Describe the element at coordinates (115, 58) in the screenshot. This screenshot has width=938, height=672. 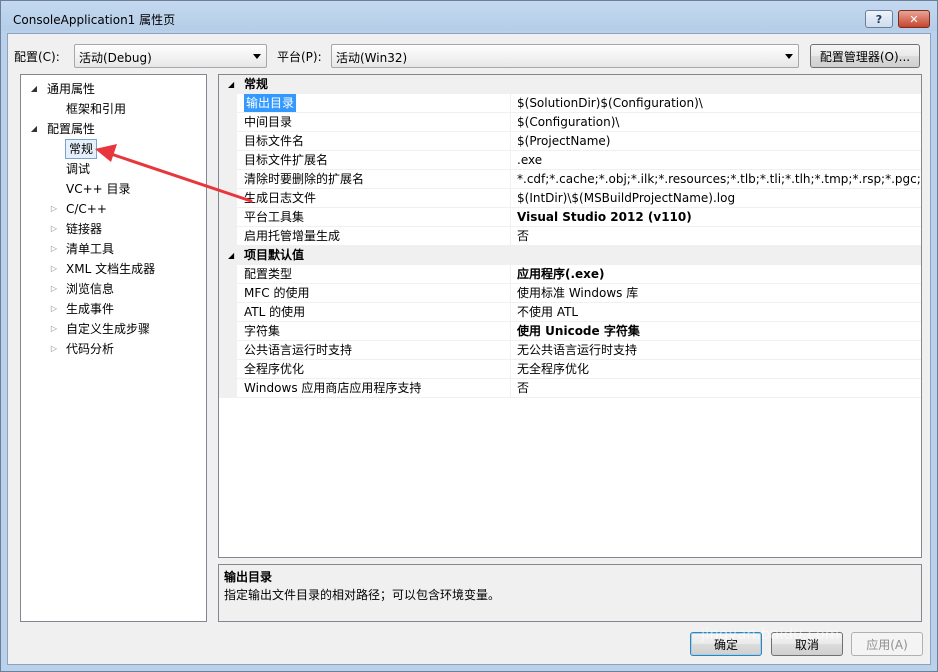
I see `config-select-value: 活动(Debug)` at that location.